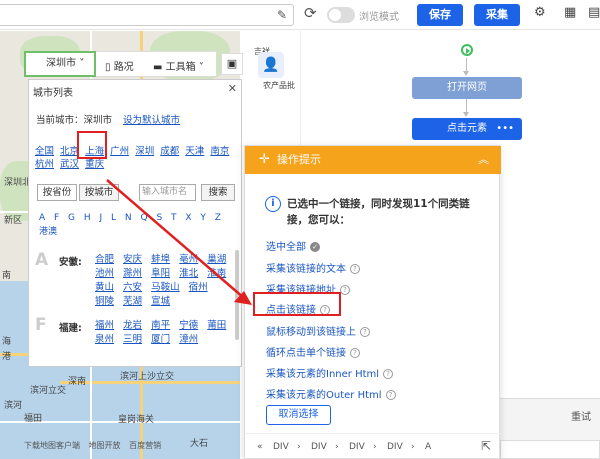 Image resolution: width=600 pixels, height=459 pixels. Describe the element at coordinates (282, 15) in the screenshot. I see `edit-icon: ✎` at that location.